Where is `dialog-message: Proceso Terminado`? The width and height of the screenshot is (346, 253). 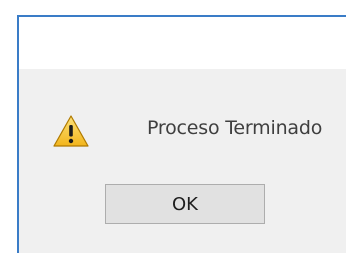
dialog-message: Proceso Terminado is located at coordinates (235, 128).